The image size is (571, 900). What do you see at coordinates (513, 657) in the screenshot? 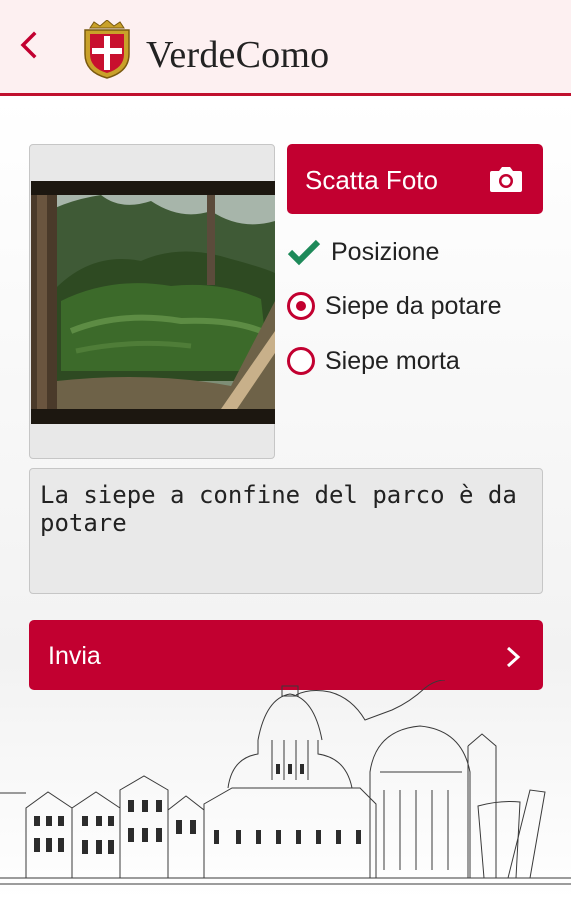
I see `chevron-right-icon` at bounding box center [513, 657].